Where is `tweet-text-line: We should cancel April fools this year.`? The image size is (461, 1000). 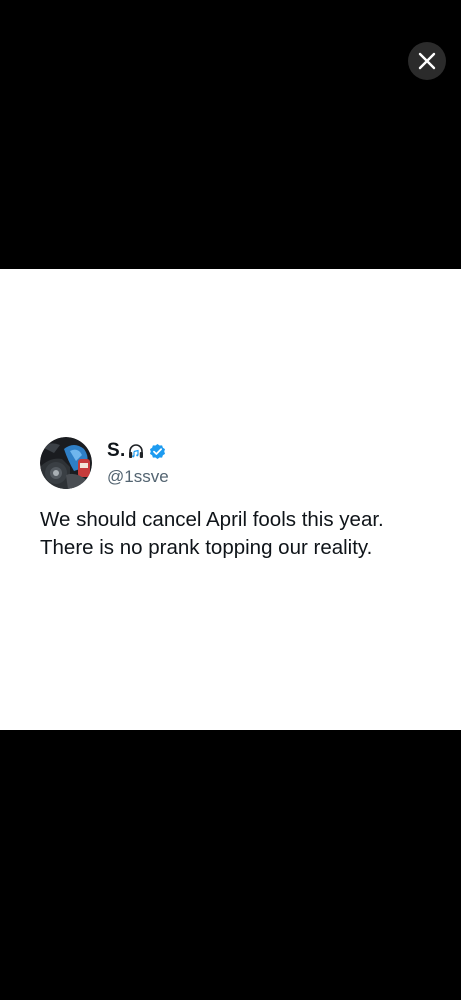 tweet-text-line: We should cancel April fools this year. is located at coordinates (212, 519).